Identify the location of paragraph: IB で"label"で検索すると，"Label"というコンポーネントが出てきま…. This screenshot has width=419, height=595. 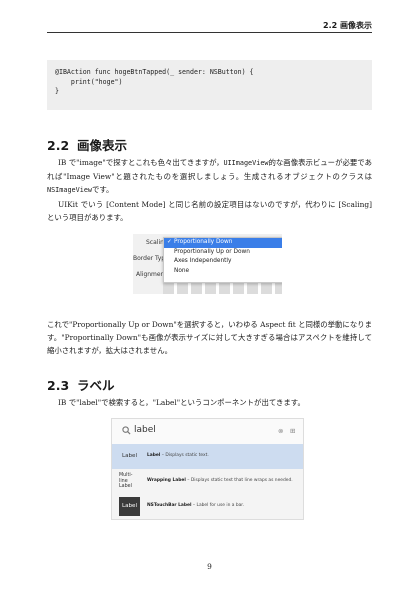
(181, 402).